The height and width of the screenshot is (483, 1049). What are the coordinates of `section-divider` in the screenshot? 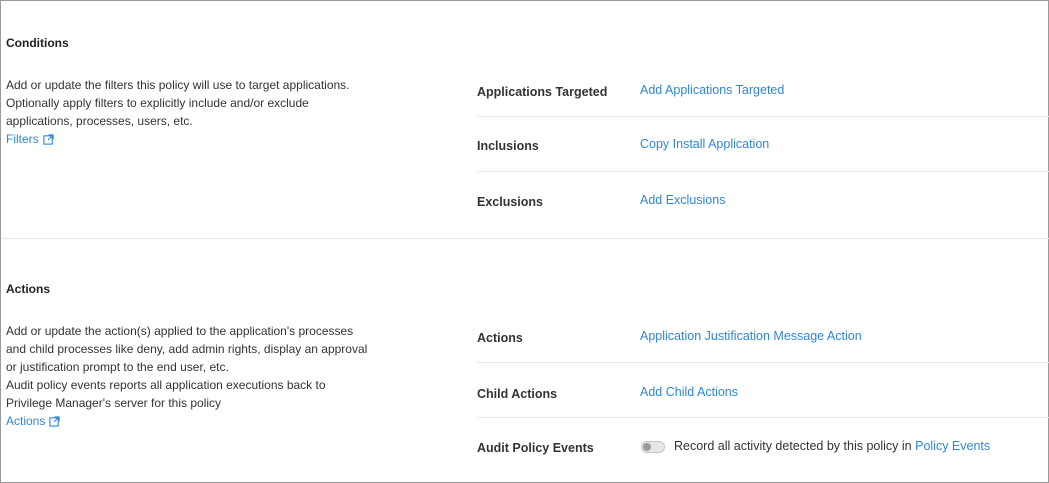 It's located at (525, 238).